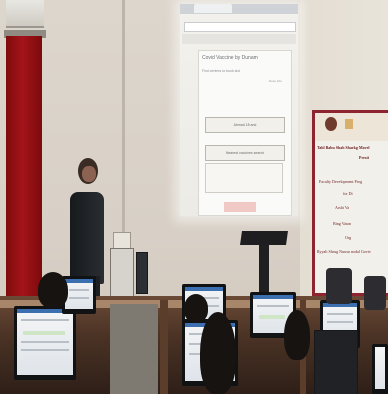 The height and width of the screenshot is (394, 388). Describe the element at coordinates (89, 174) in the screenshot. I see `presenter-face` at that location.